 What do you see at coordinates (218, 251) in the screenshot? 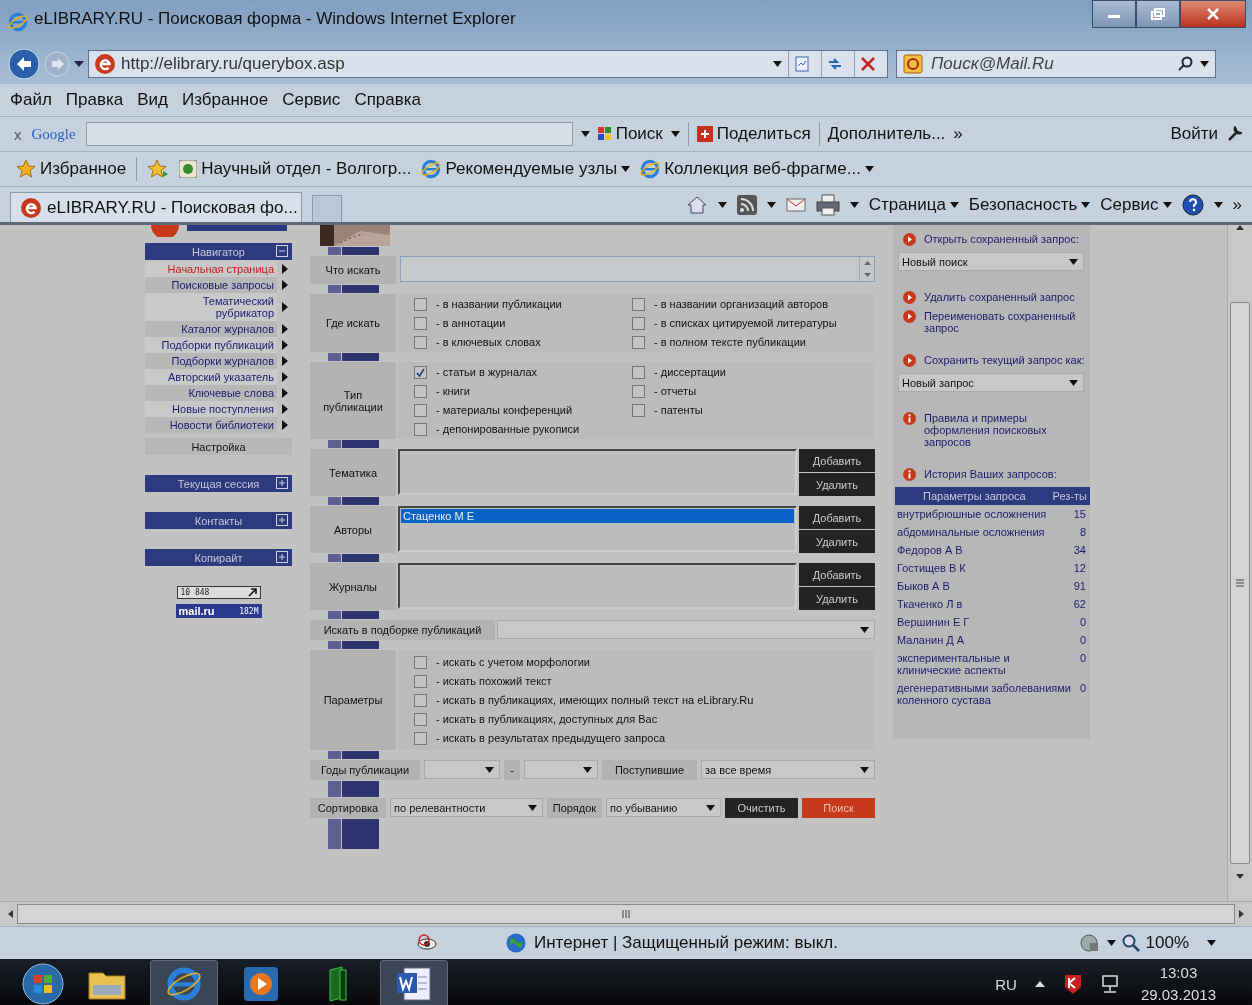
I see `section-header: Навигатор` at bounding box center [218, 251].